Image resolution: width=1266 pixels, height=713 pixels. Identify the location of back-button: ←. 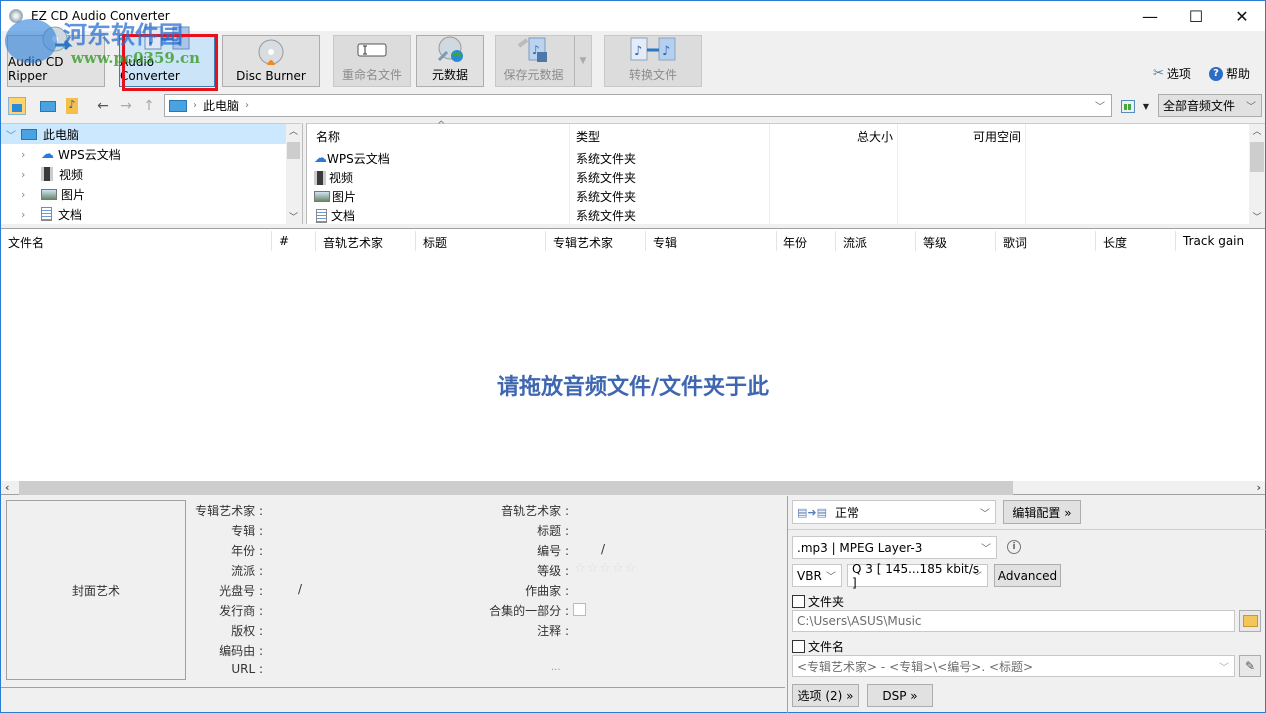
(103, 106).